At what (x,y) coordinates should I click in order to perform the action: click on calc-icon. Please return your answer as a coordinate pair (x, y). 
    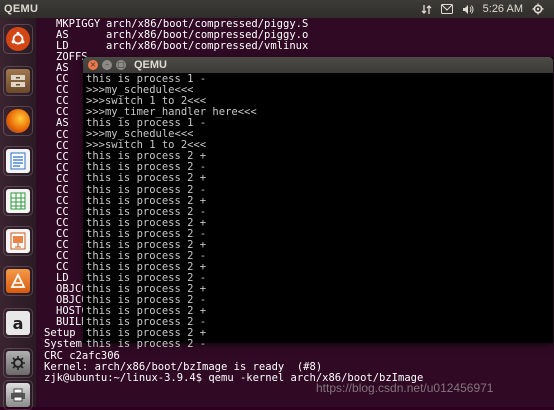
    Looking at the image, I should click on (18, 201).